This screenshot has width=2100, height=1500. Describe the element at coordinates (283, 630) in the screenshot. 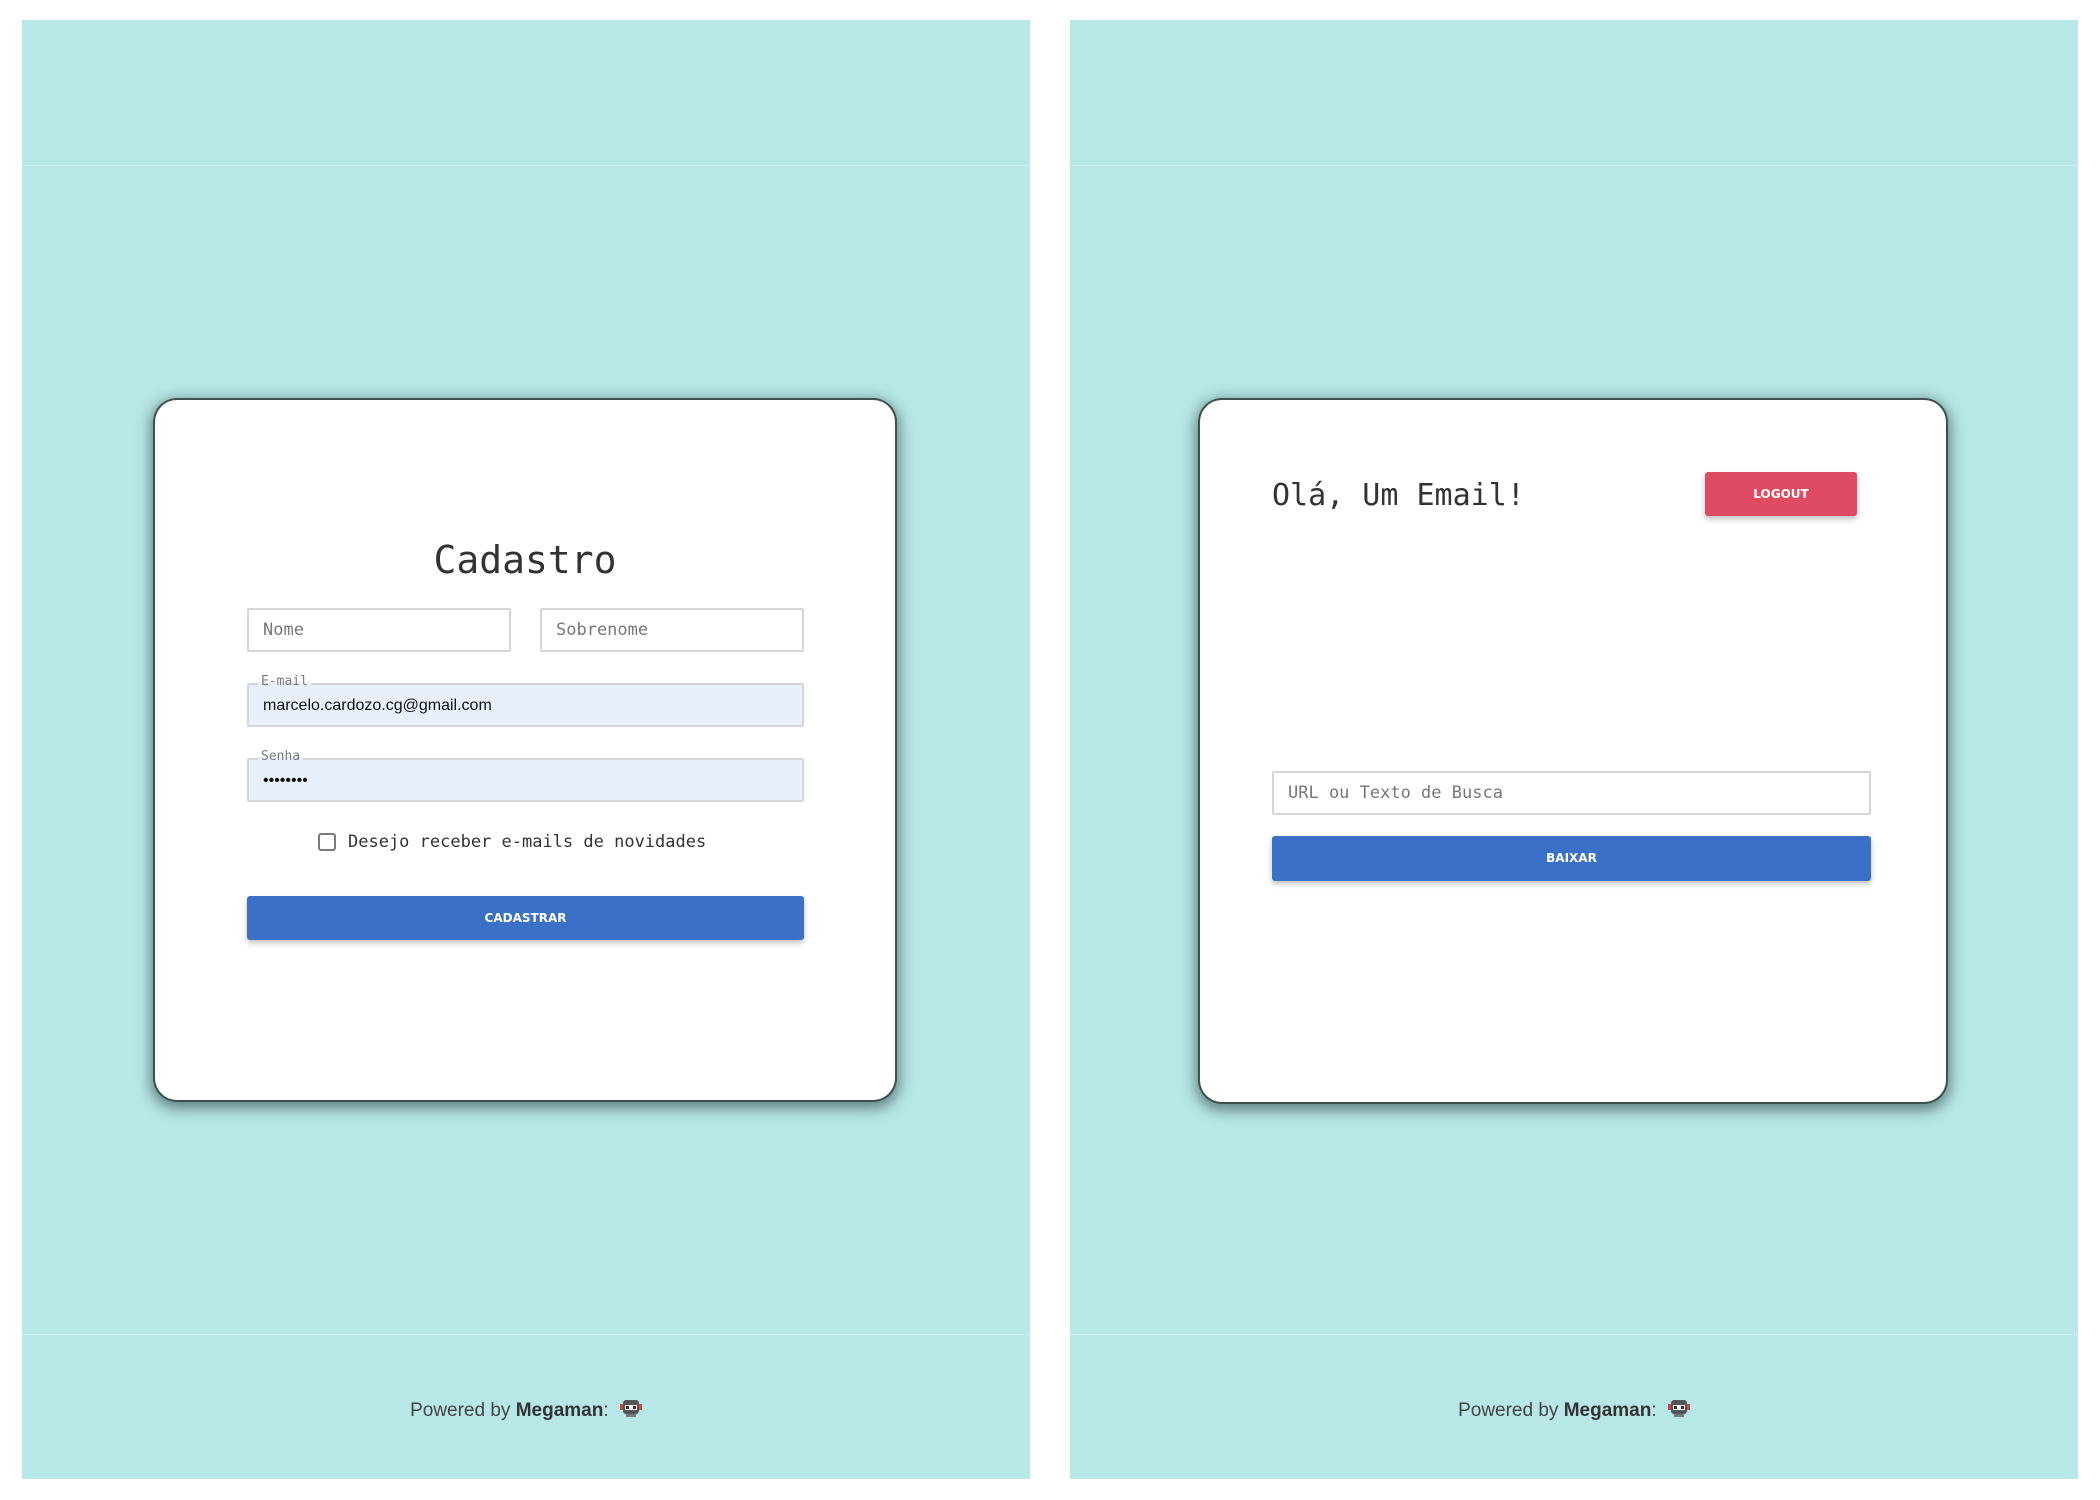

I see `first-name-placeholder: Nome` at that location.